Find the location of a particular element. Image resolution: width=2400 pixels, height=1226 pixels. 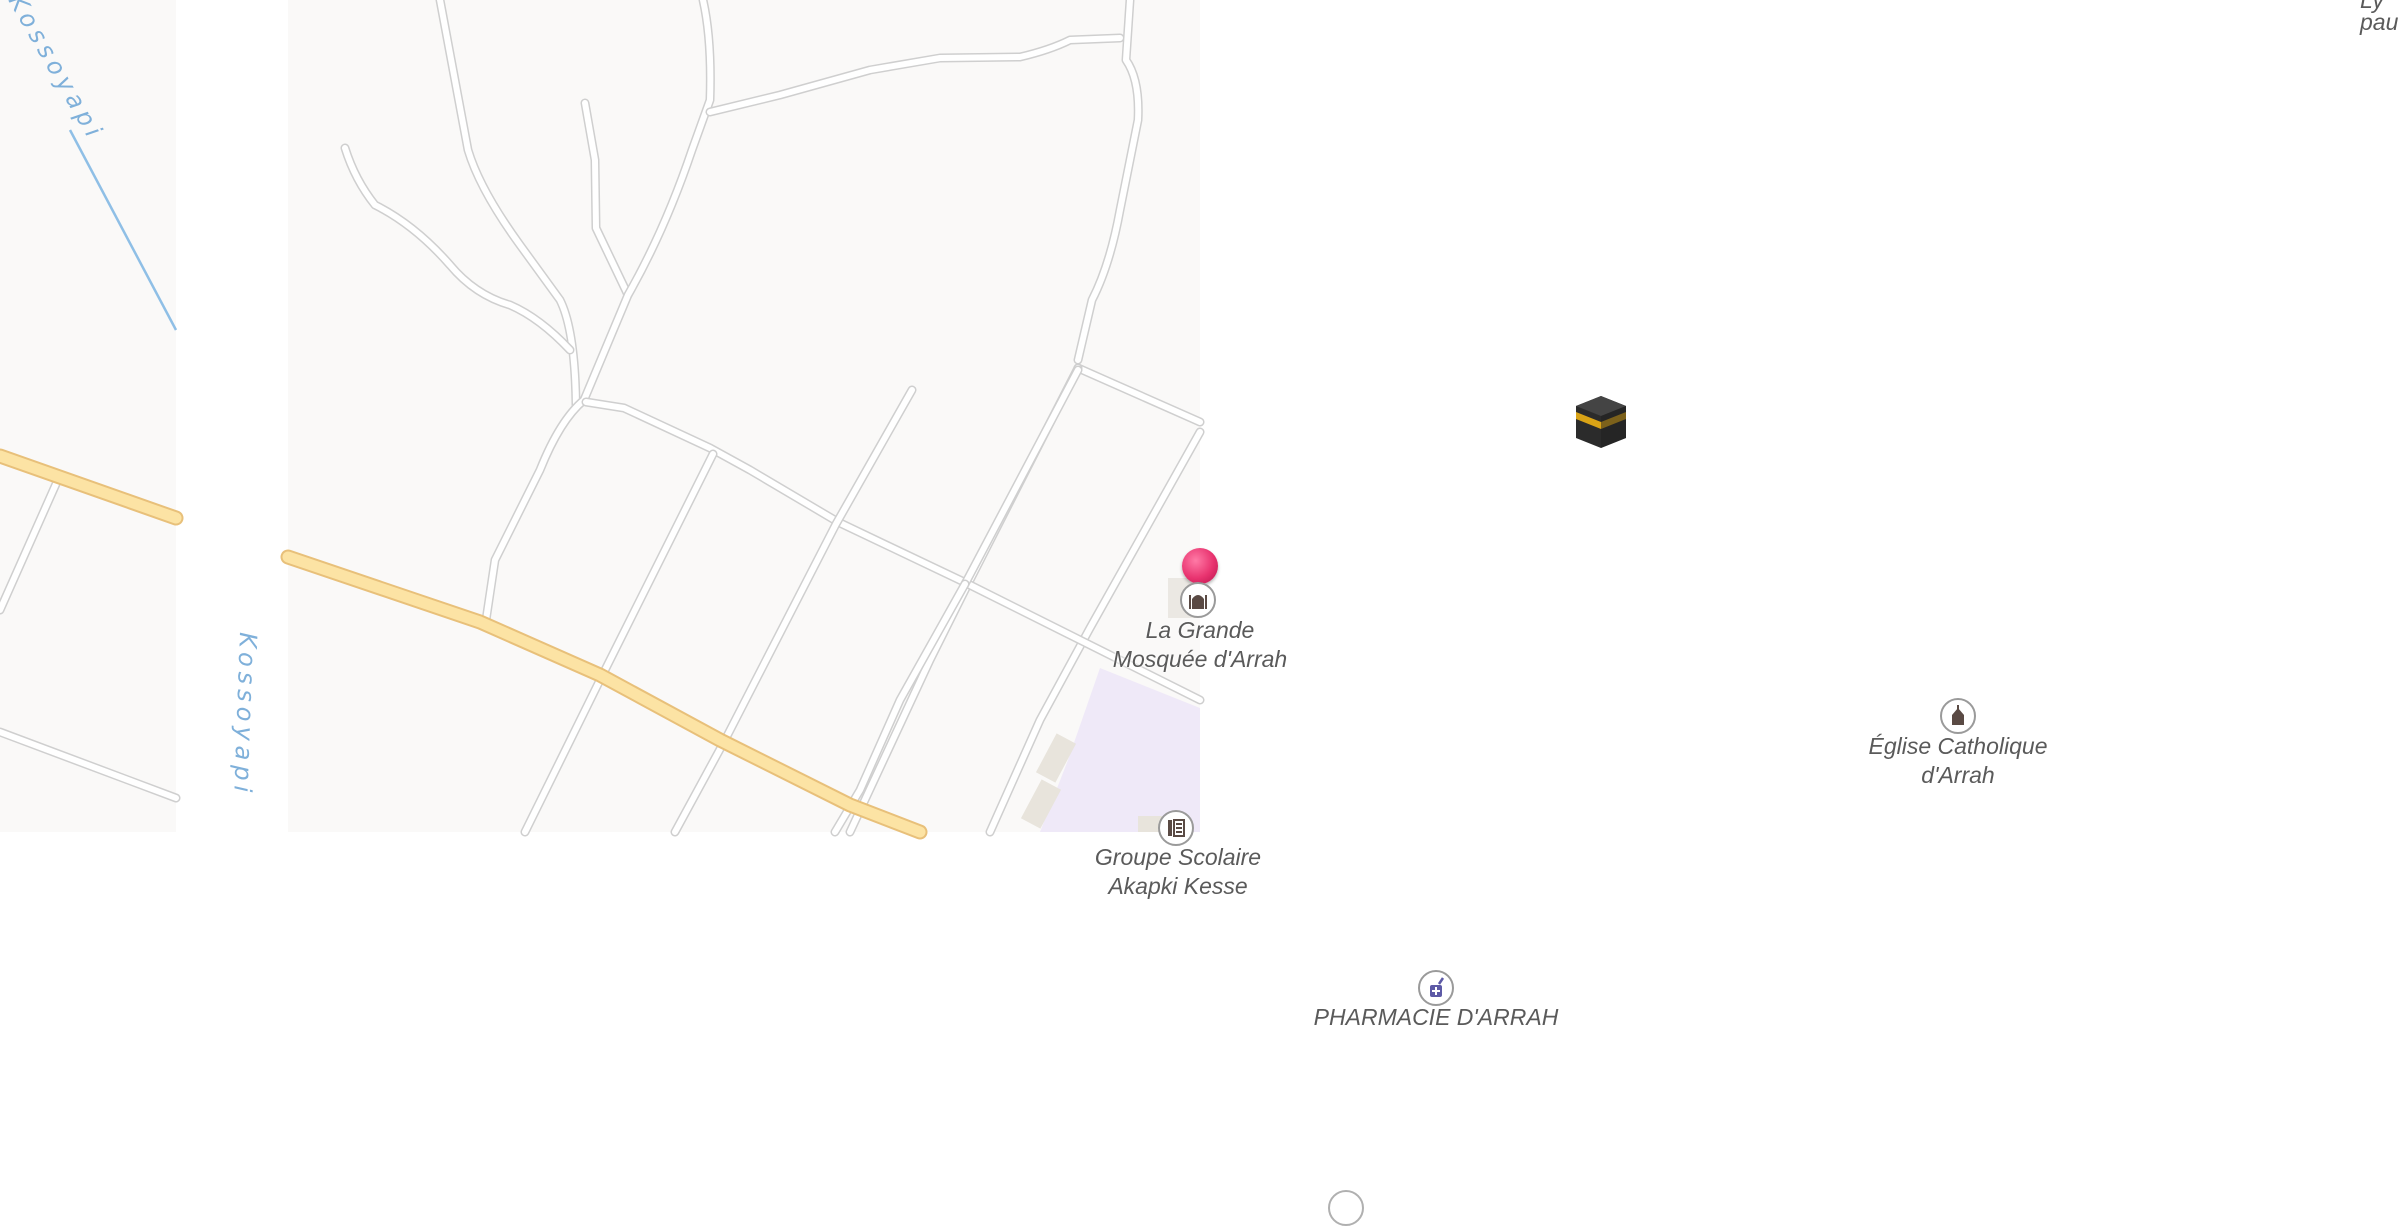

poi-label-school: Groupe Scolaire Akapki Kesse is located at coordinates (1178, 872).